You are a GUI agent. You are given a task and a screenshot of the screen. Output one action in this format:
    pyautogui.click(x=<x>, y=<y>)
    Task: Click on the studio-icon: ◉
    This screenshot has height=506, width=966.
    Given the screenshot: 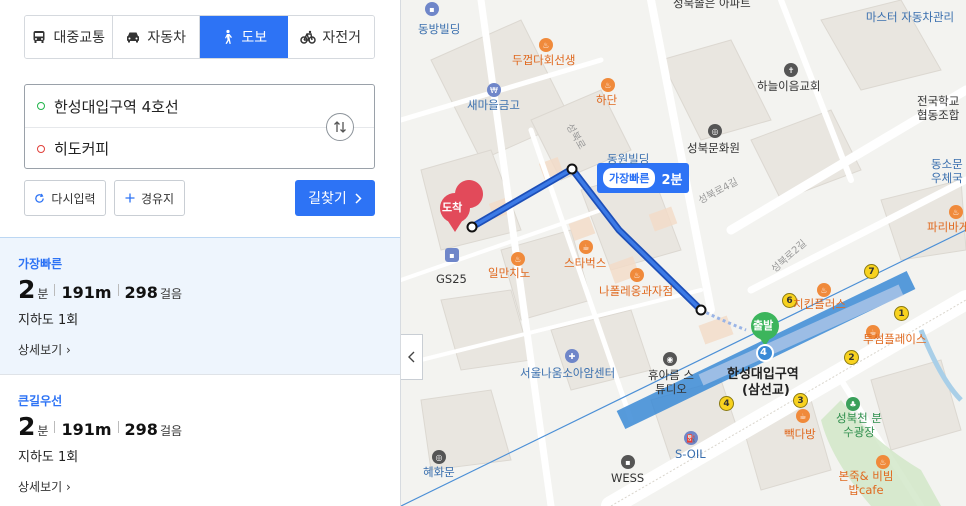 What is the action you would take?
    pyautogui.click(x=670, y=359)
    